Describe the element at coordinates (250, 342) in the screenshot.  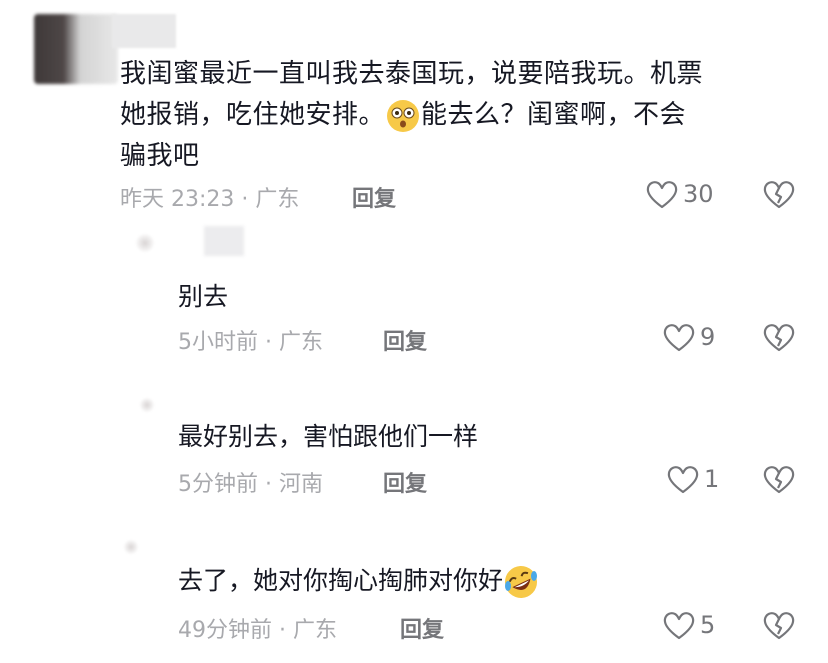
I see `reply-meta: 5小时前 · 广东` at that location.